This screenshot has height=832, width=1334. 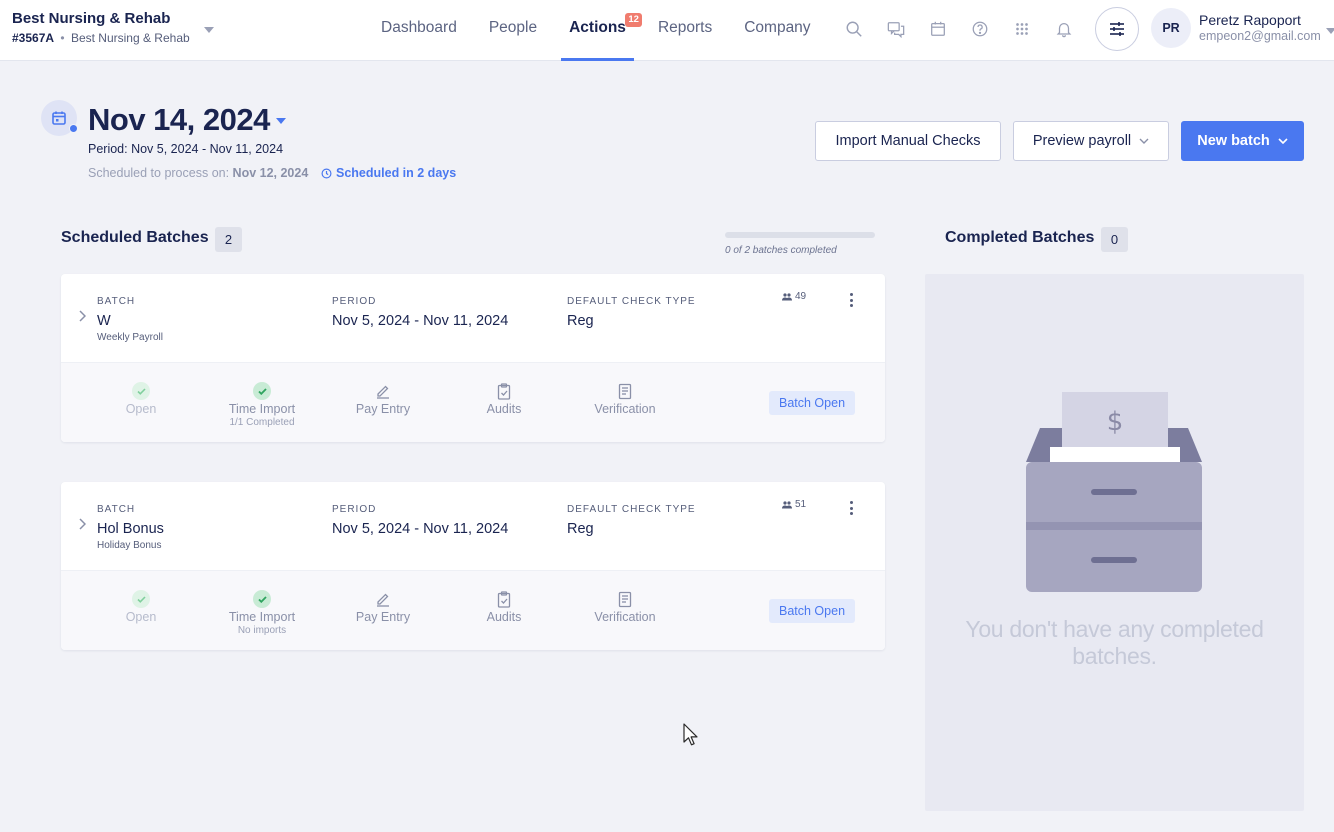 I want to click on pay-date-dropdown-icon, so click(x=281, y=121).